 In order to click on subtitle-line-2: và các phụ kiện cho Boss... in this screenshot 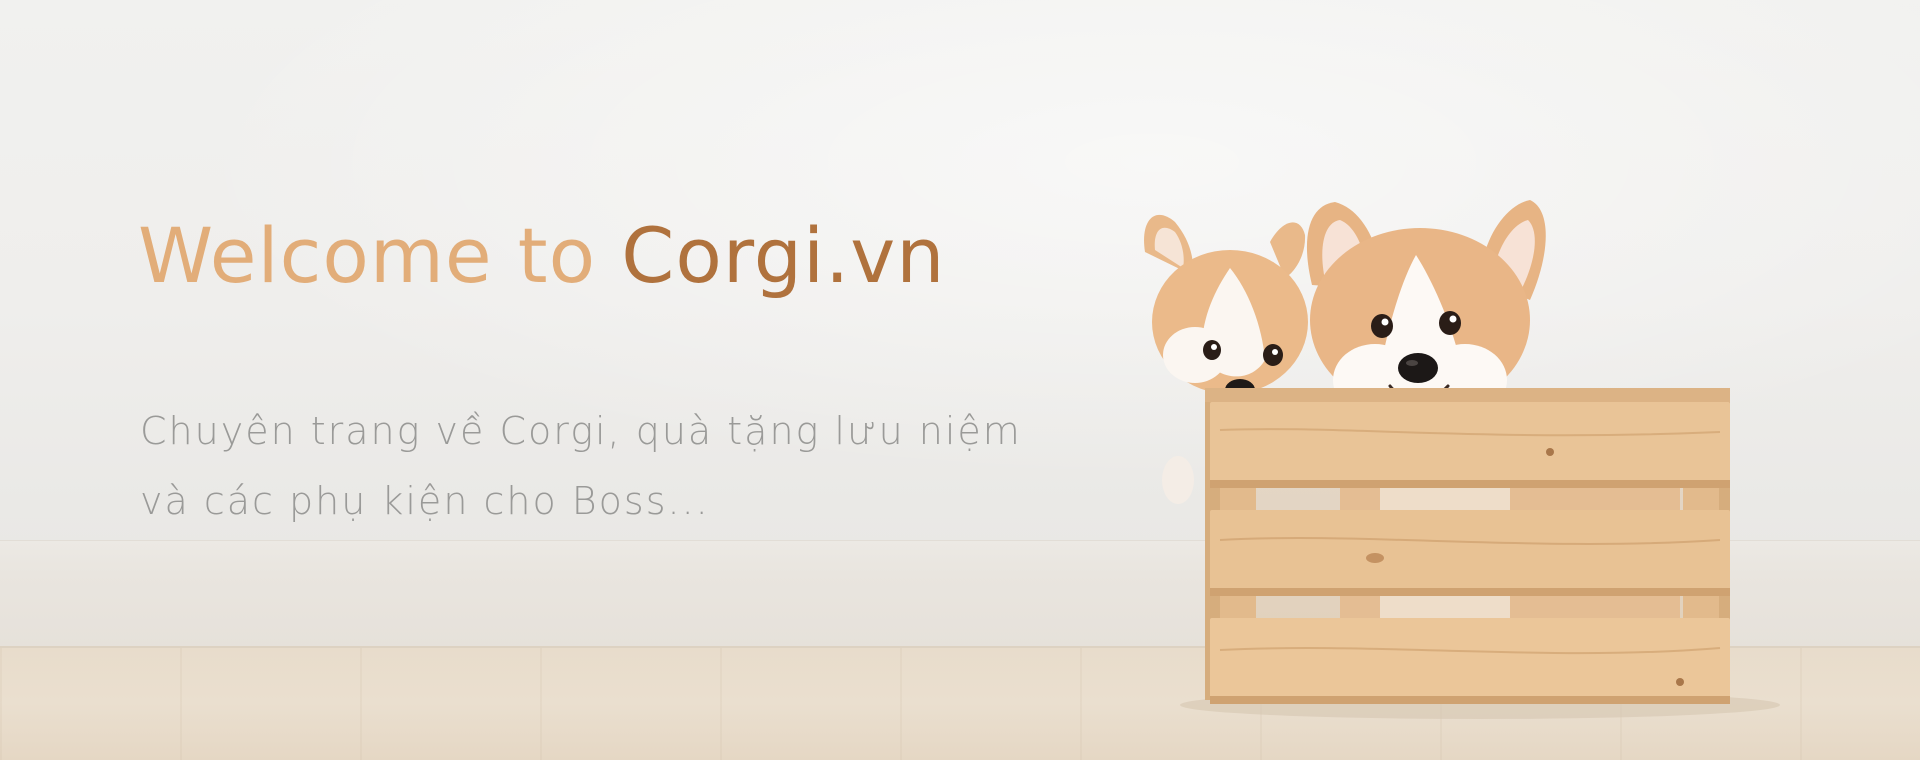, I will do `click(425, 501)`.